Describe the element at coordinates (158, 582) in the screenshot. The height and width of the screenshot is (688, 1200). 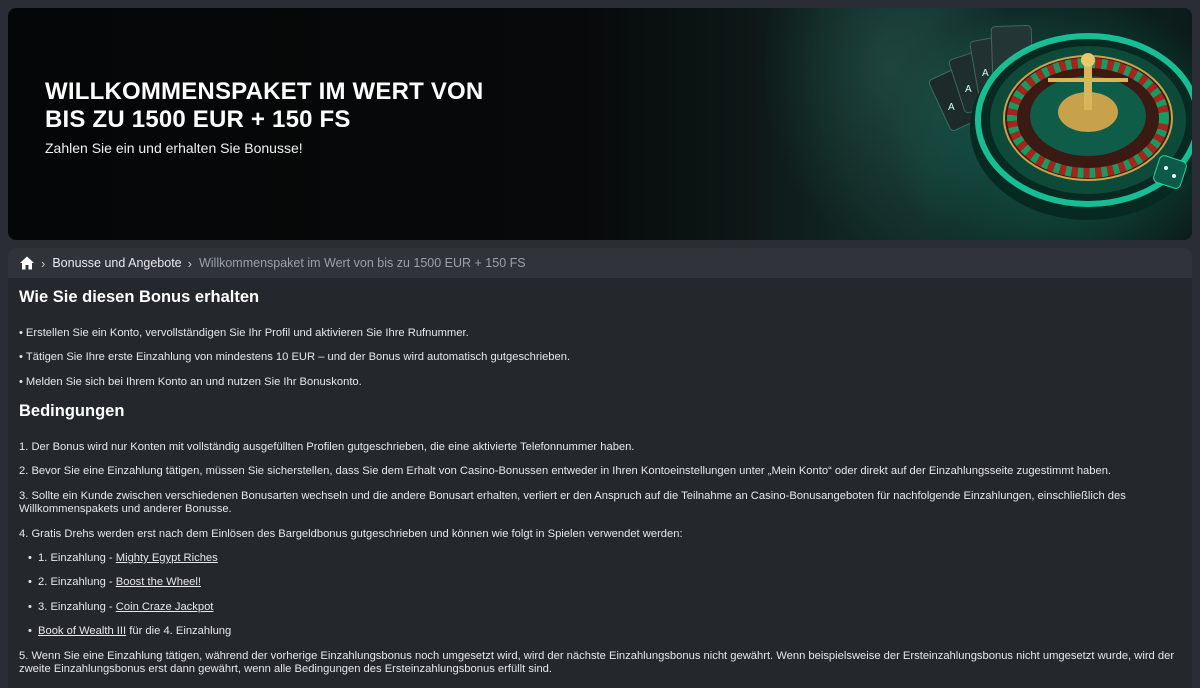
I see `game-link-boost-the-wheel: Boost the Wheel!` at that location.